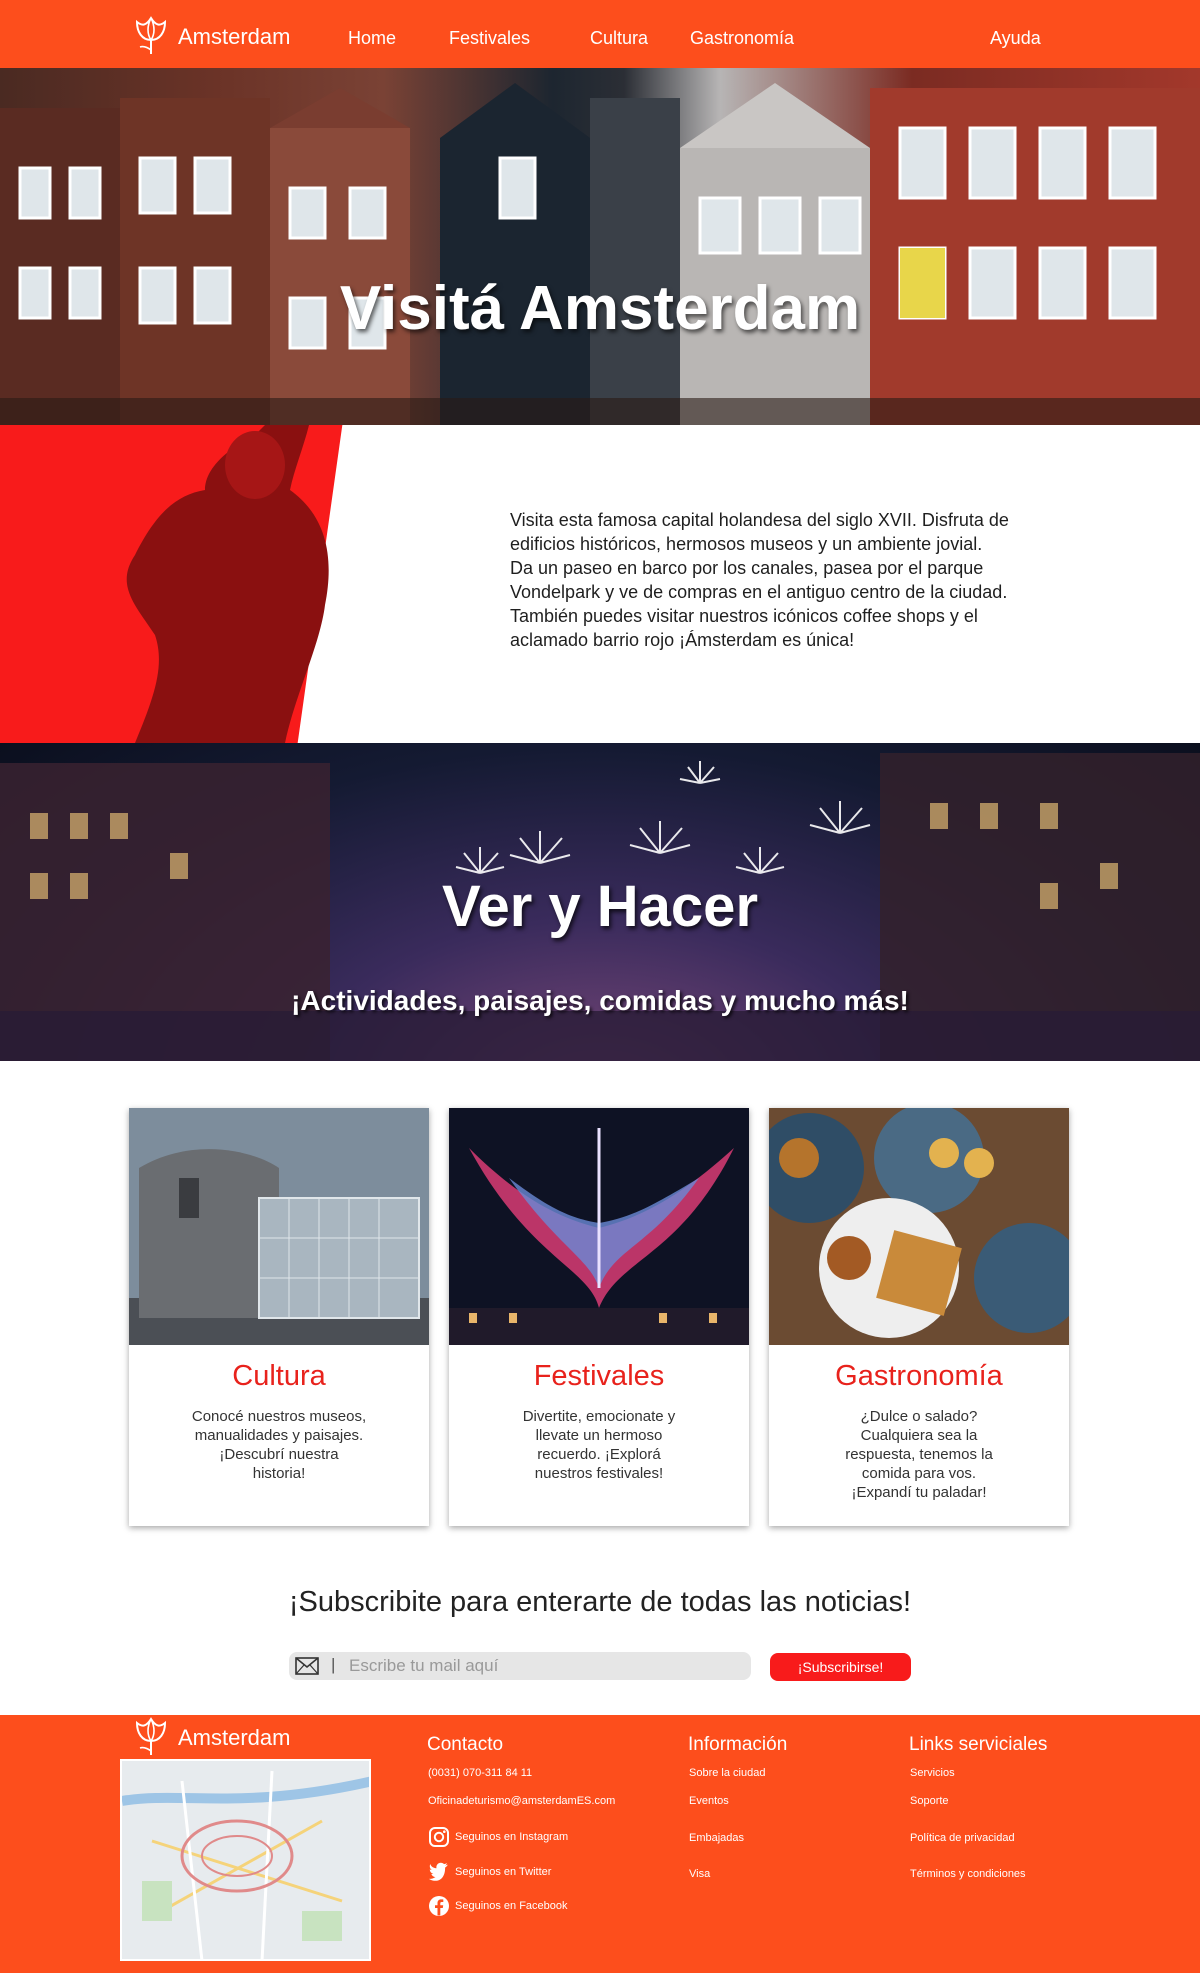  Describe the element at coordinates (489, 38) in the screenshot. I see `nav-link-festivales: Festivales` at that location.